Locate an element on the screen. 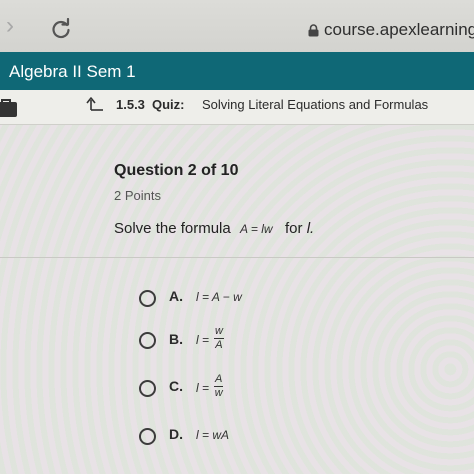 The height and width of the screenshot is (474, 474). course-title: Algebra II Sem 1 is located at coordinates (72, 71).